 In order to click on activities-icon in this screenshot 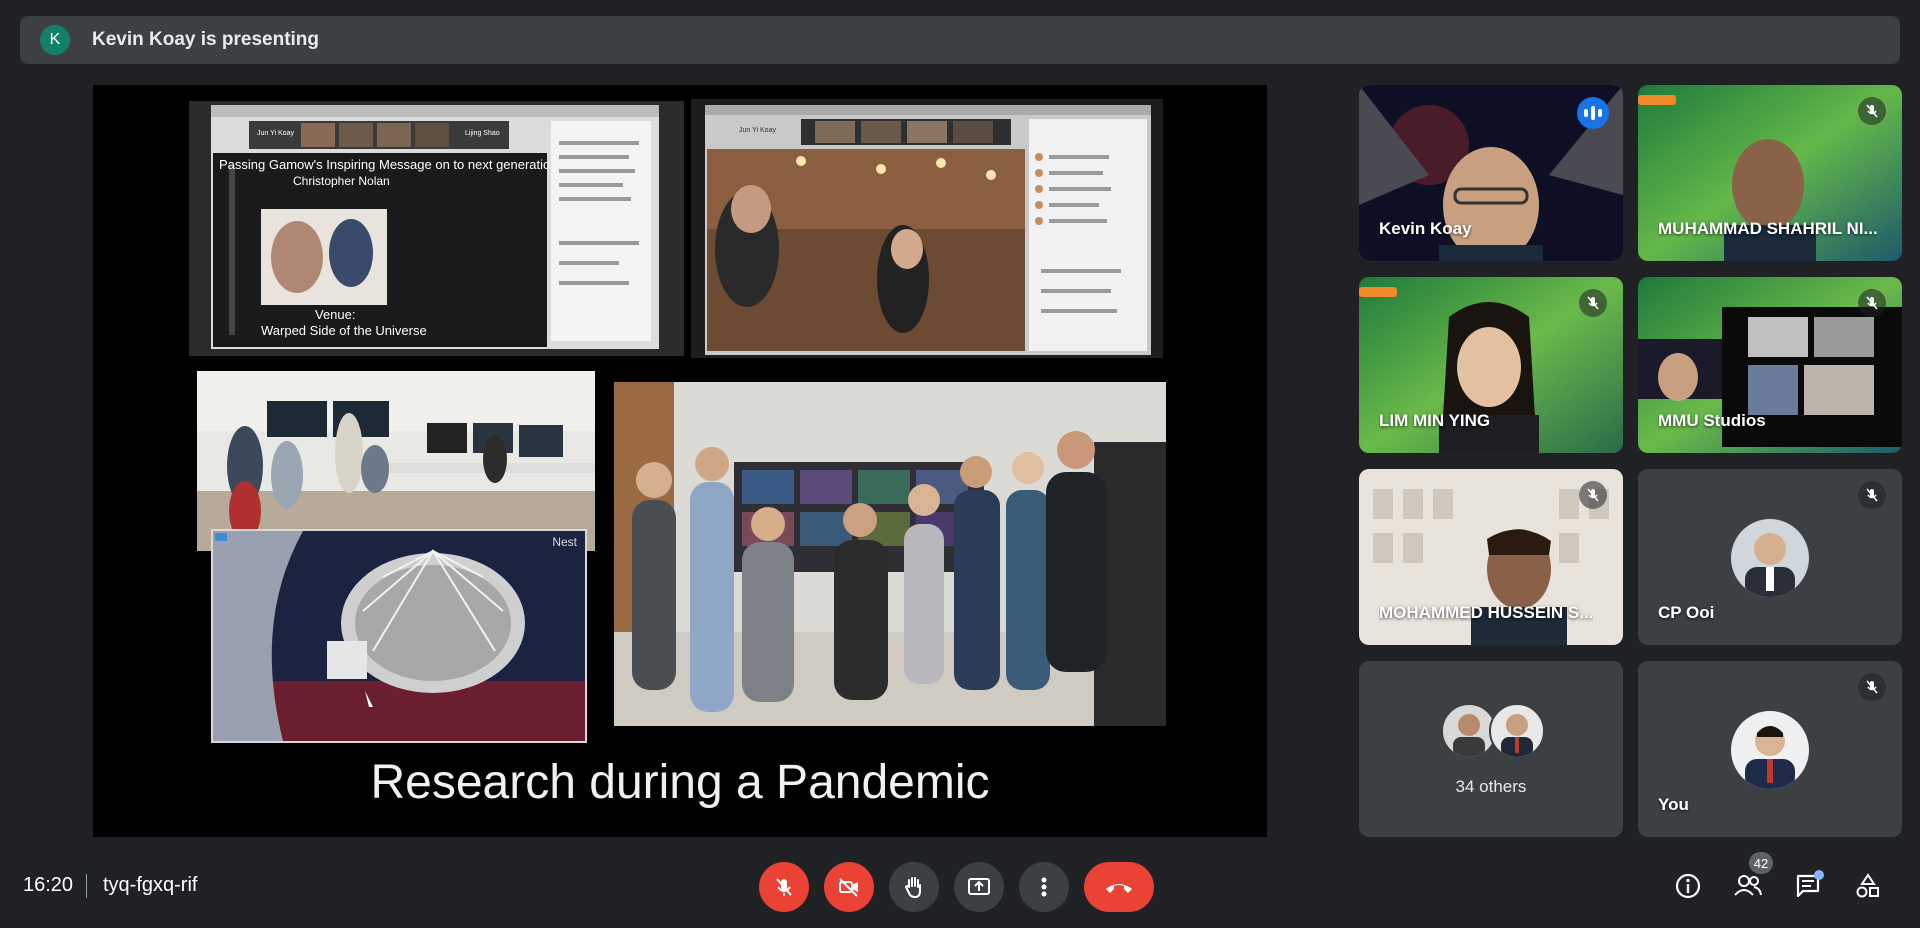, I will do `click(1867, 885)`.